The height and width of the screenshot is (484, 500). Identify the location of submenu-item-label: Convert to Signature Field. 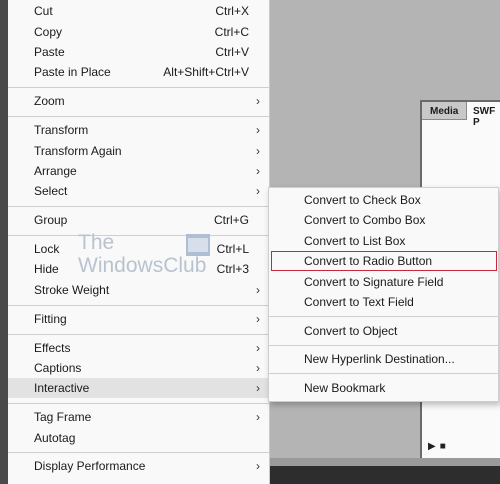
(374, 282).